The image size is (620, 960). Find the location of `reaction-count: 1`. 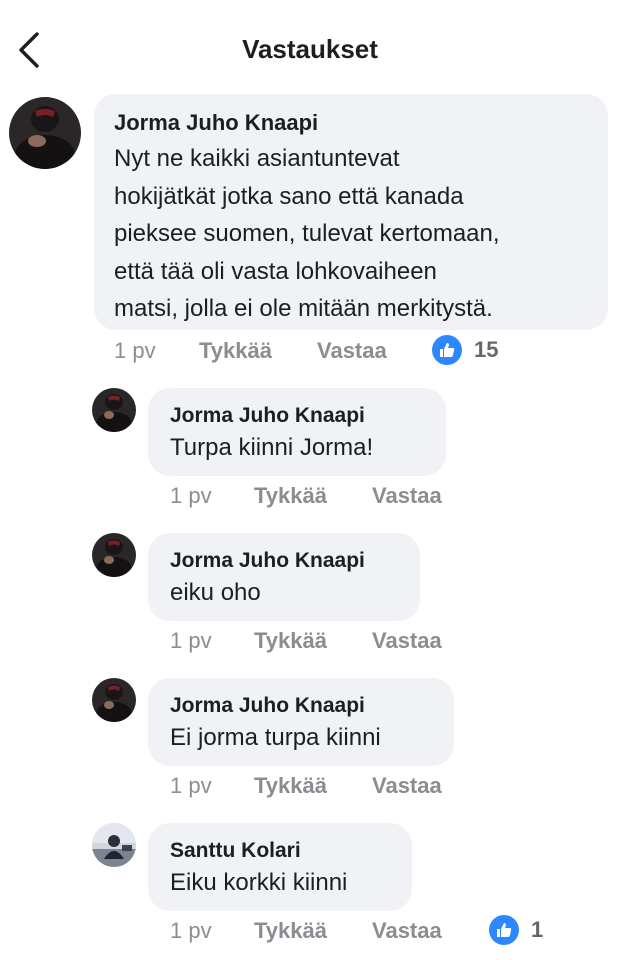

reaction-count: 1 is located at coordinates (537, 929).